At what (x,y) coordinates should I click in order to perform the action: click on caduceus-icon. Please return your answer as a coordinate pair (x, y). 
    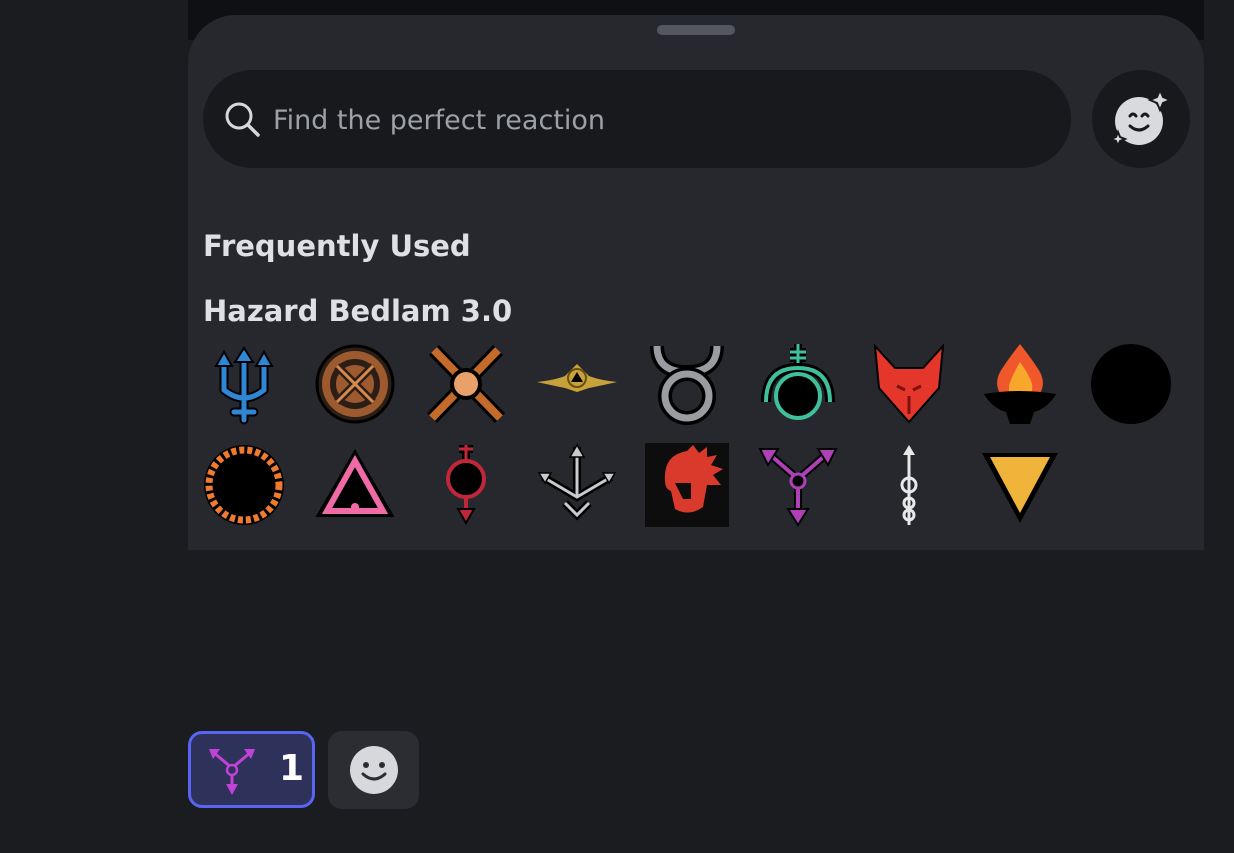
    Looking at the image, I should click on (909, 485).